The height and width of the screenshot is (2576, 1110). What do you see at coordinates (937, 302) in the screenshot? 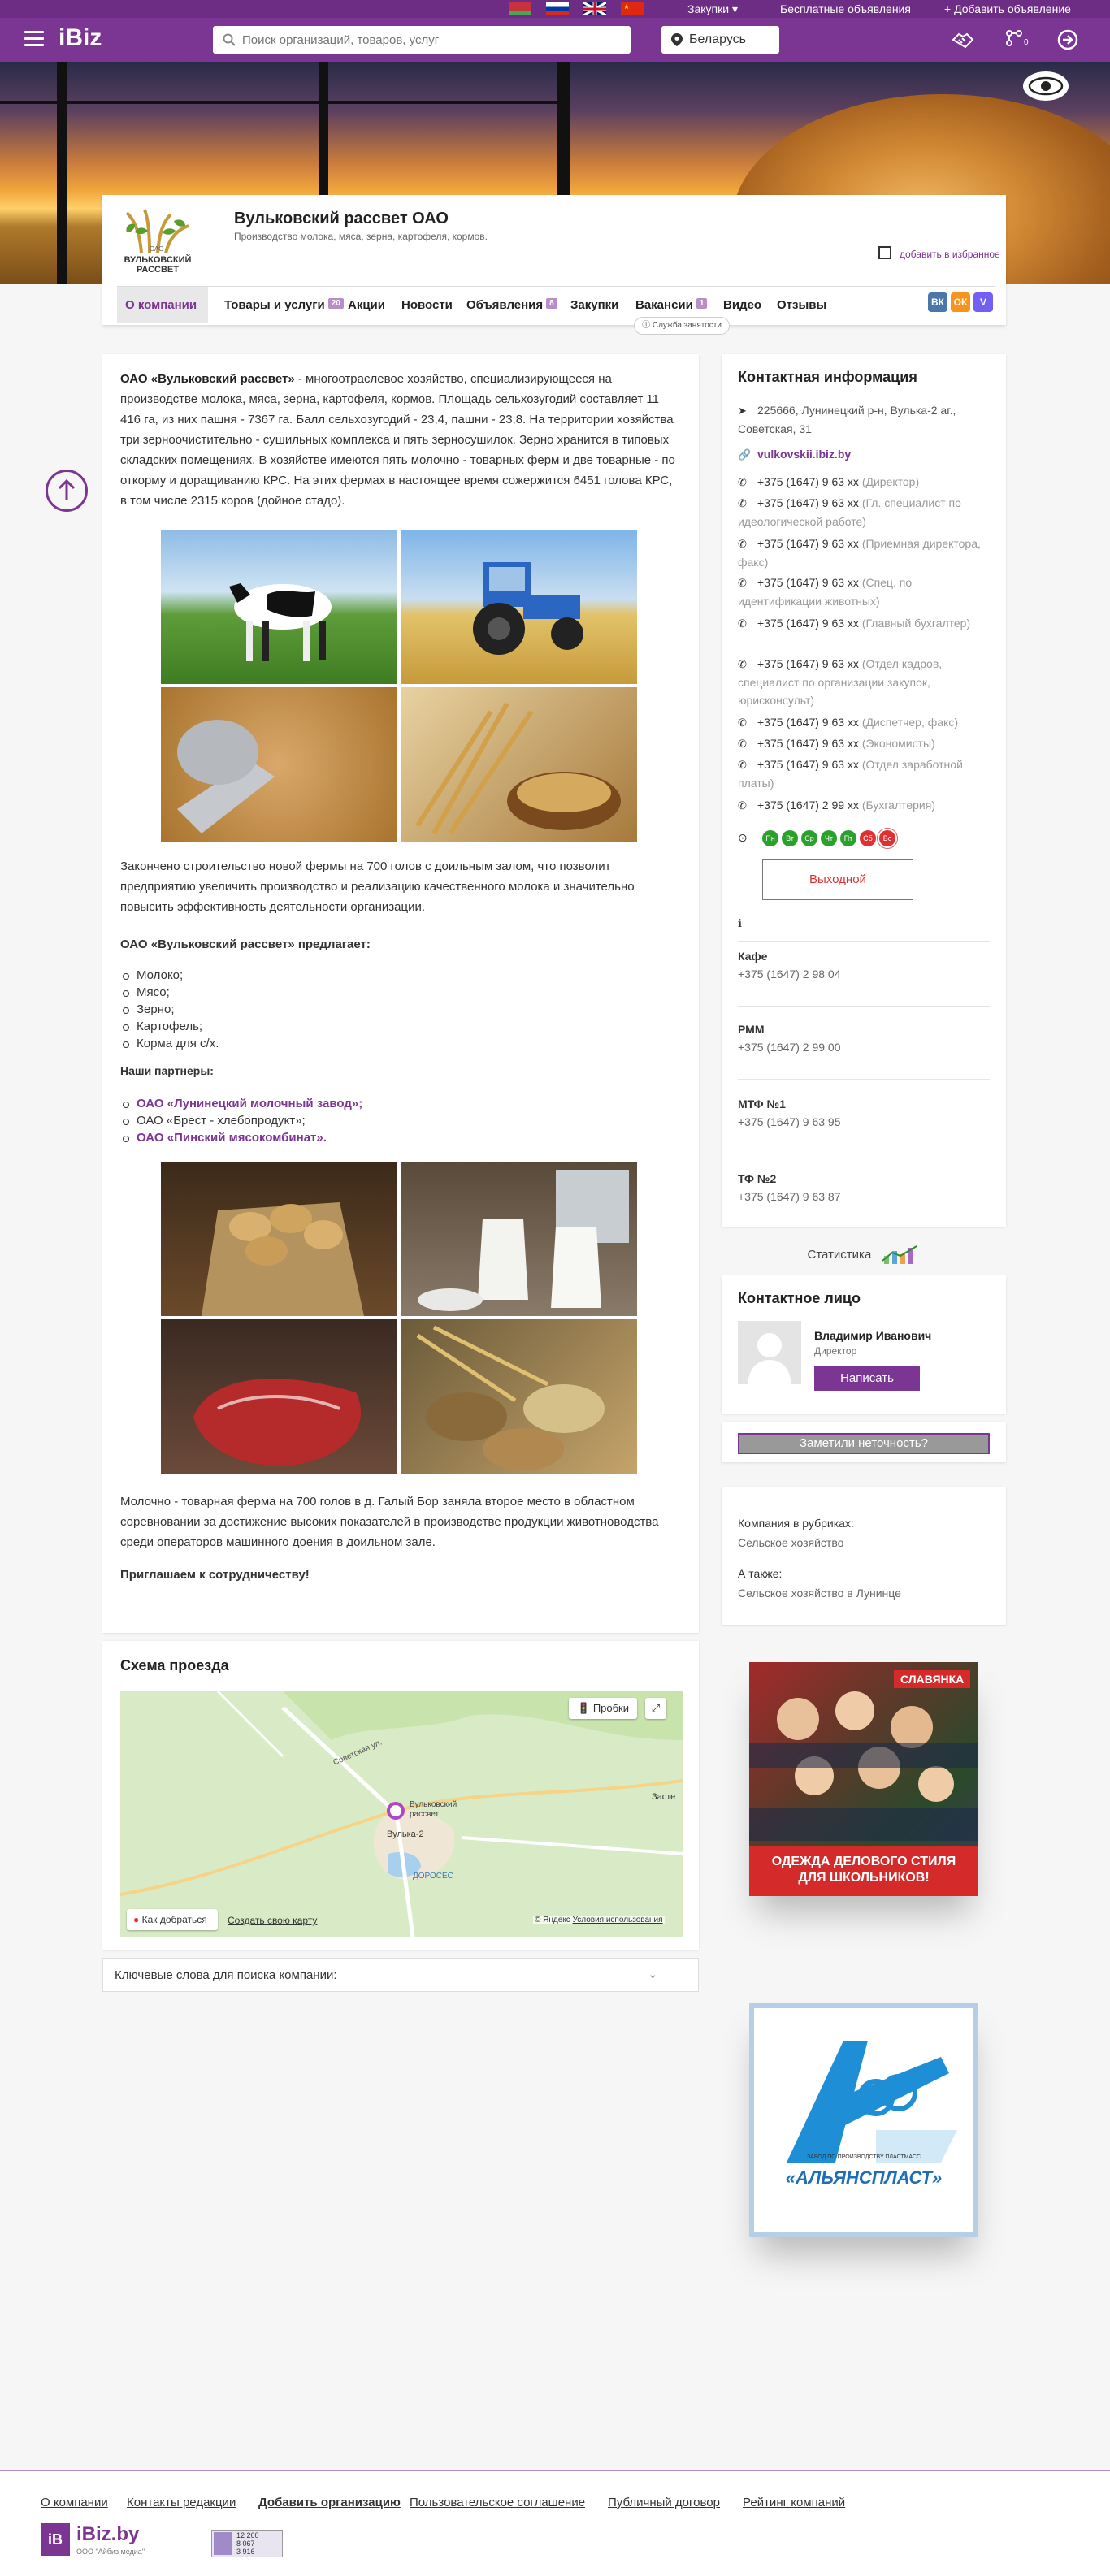
I see `vk-icon: ВК` at bounding box center [937, 302].